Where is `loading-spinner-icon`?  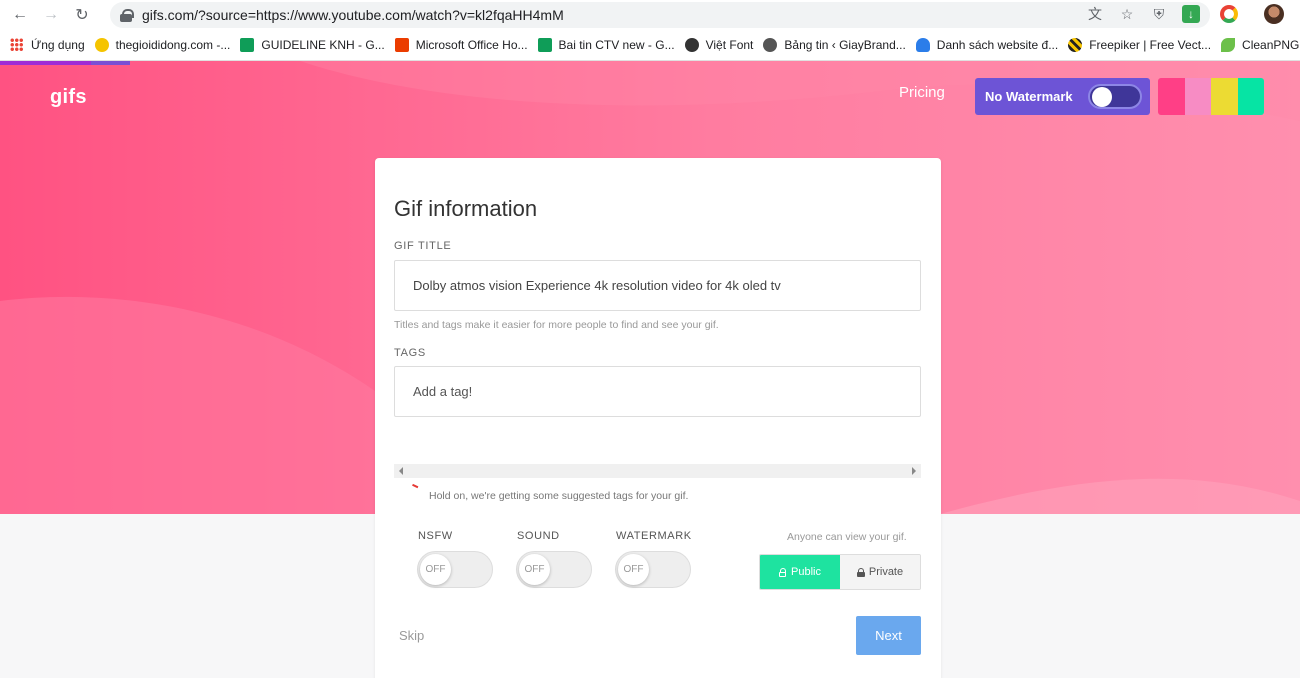
loading-spinner-icon is located at coordinates (415, 486).